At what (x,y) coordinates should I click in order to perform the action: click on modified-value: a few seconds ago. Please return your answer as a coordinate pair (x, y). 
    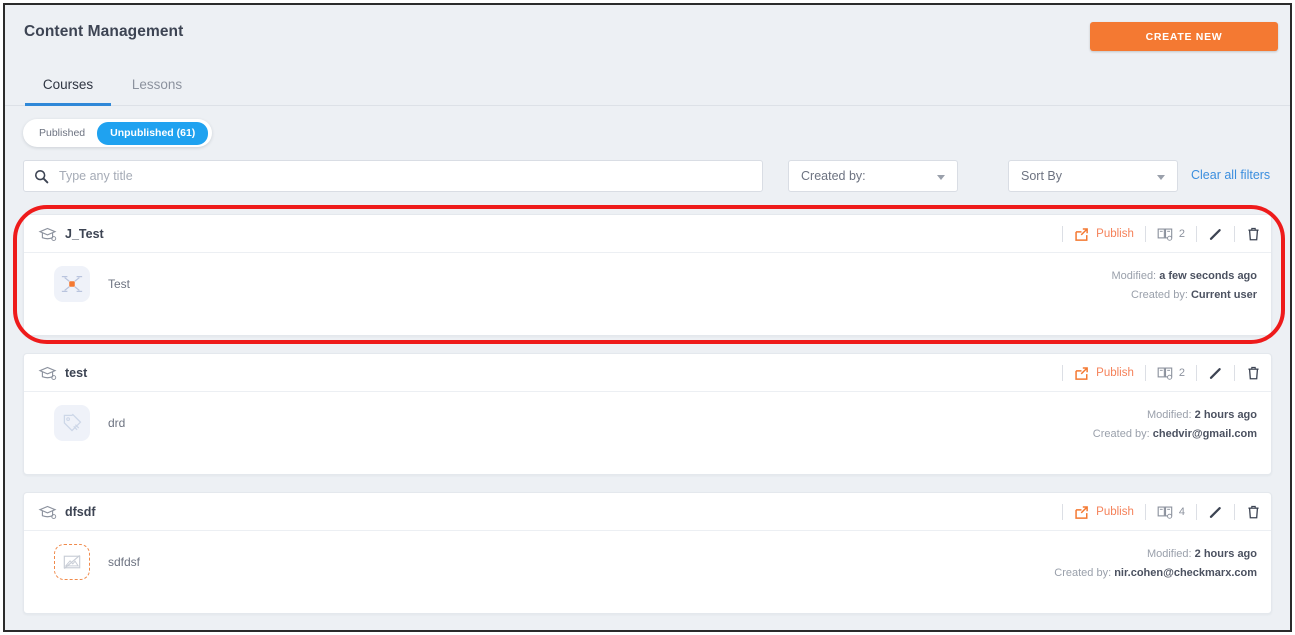
    Looking at the image, I should click on (1208, 276).